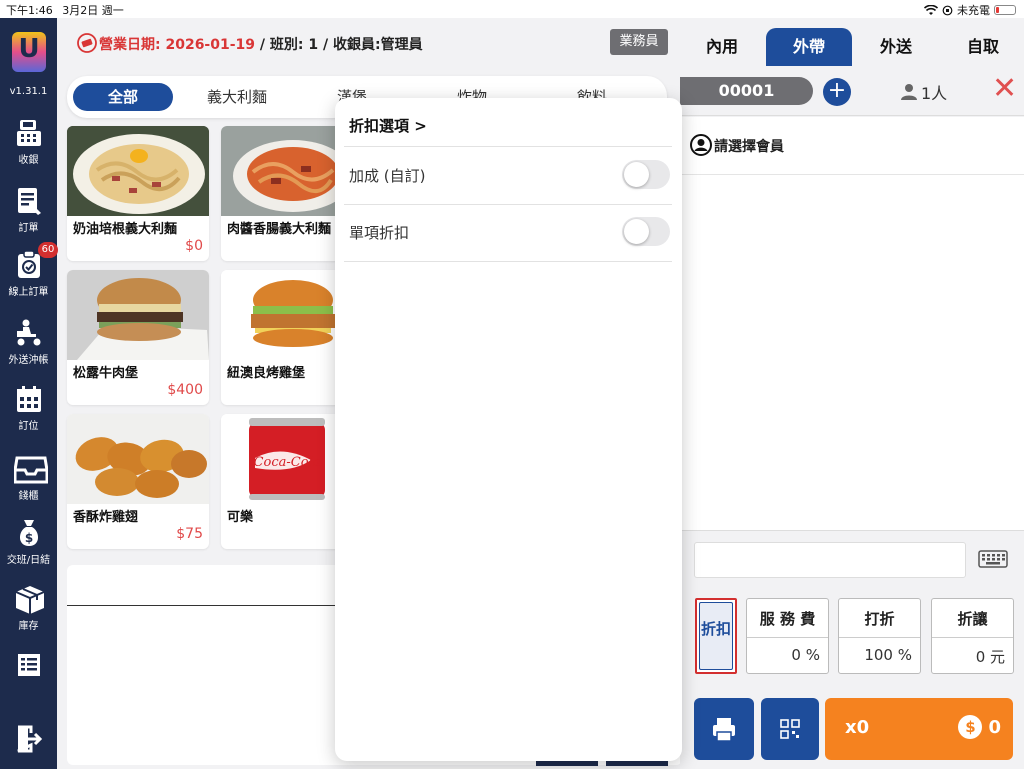 This screenshot has height=769, width=1024. I want to click on qr-code-icon, so click(790, 729).